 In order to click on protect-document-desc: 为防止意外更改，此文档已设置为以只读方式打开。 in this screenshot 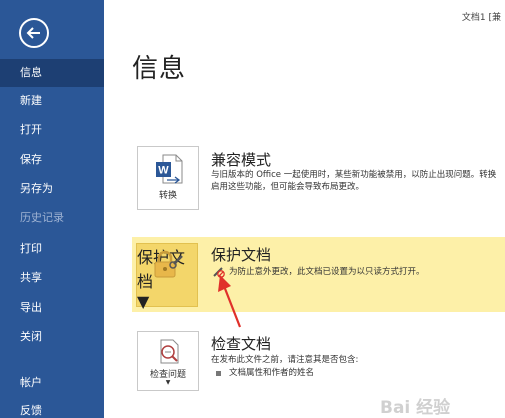, I will do `click(327, 272)`.